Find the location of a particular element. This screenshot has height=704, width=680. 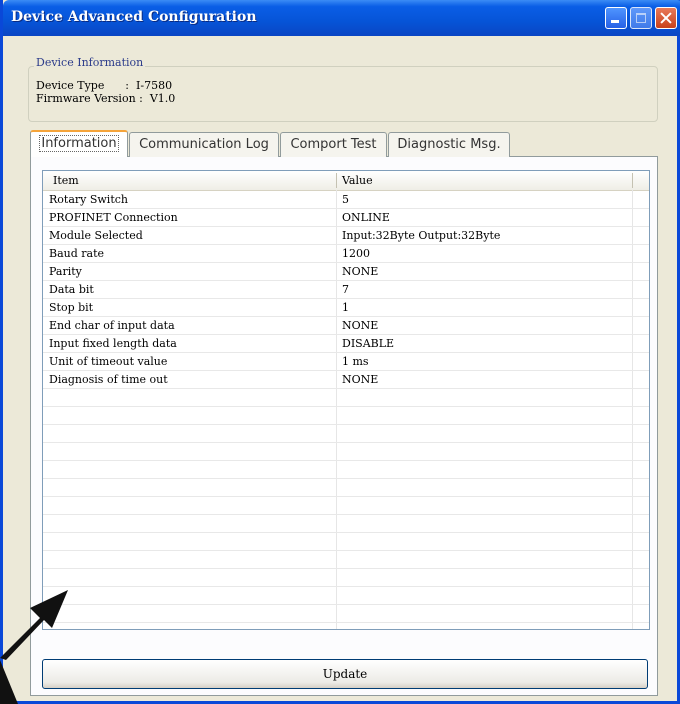

table-row: End char of input data NONE is located at coordinates (346, 325).